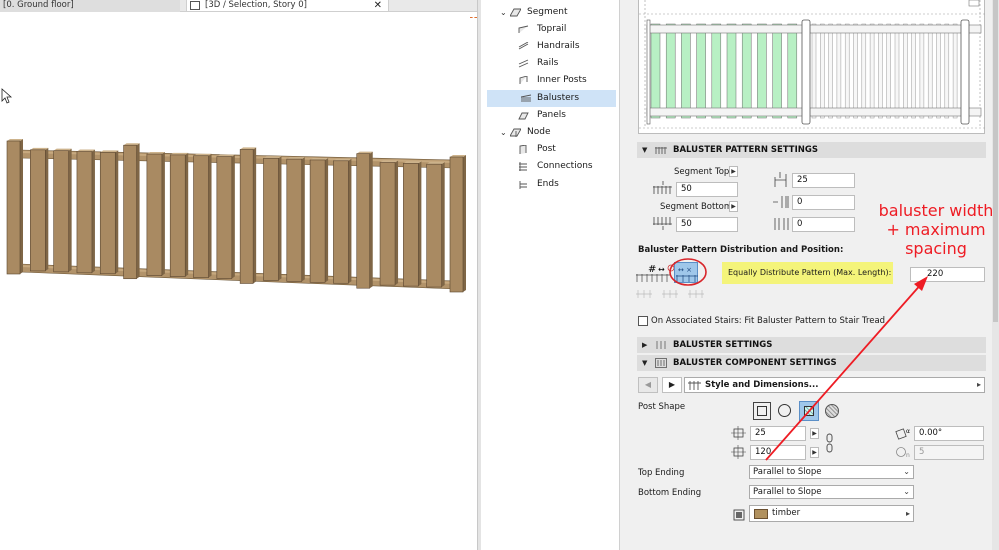  What do you see at coordinates (733, 171) in the screenshot?
I see `segment-top-menu-button: ▶` at bounding box center [733, 171].